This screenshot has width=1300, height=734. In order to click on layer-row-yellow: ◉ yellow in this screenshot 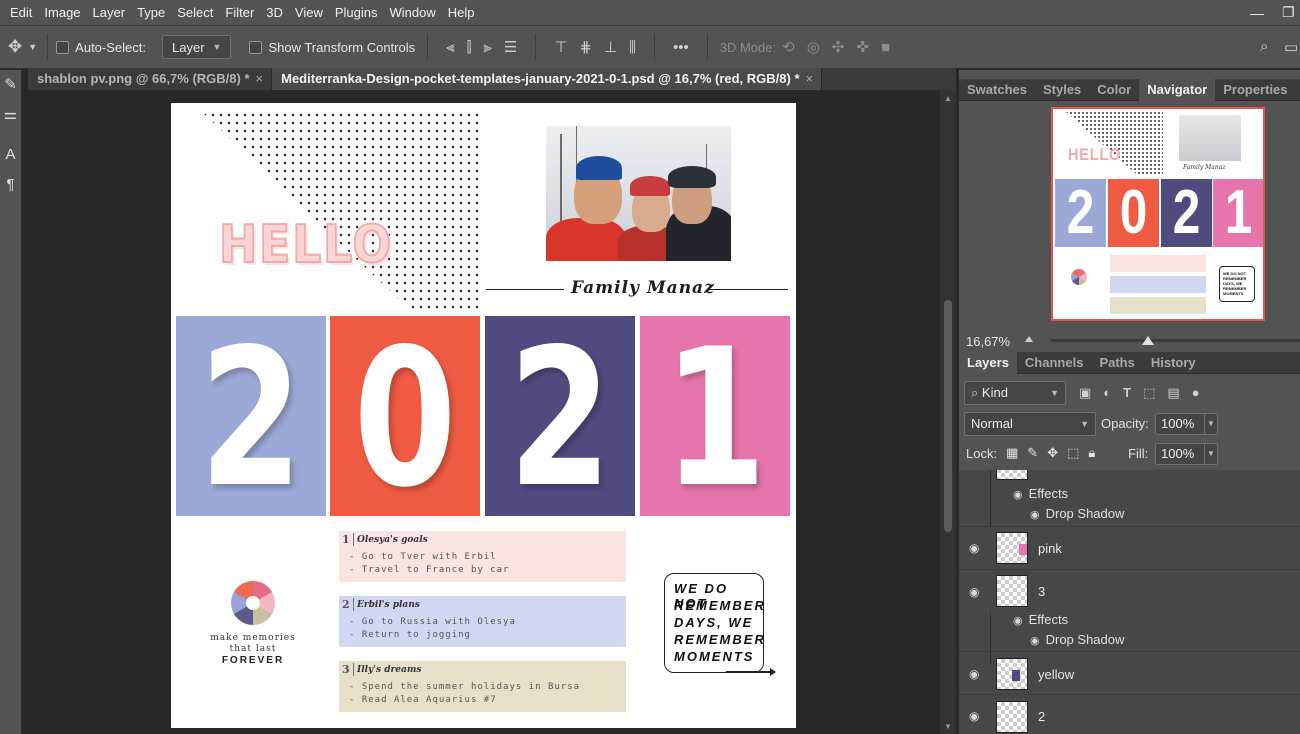, I will do `click(1129, 672)`.